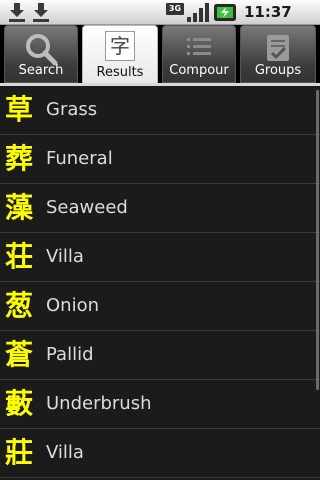  What do you see at coordinates (120, 46) in the screenshot?
I see `kanji-char-icon: 字` at bounding box center [120, 46].